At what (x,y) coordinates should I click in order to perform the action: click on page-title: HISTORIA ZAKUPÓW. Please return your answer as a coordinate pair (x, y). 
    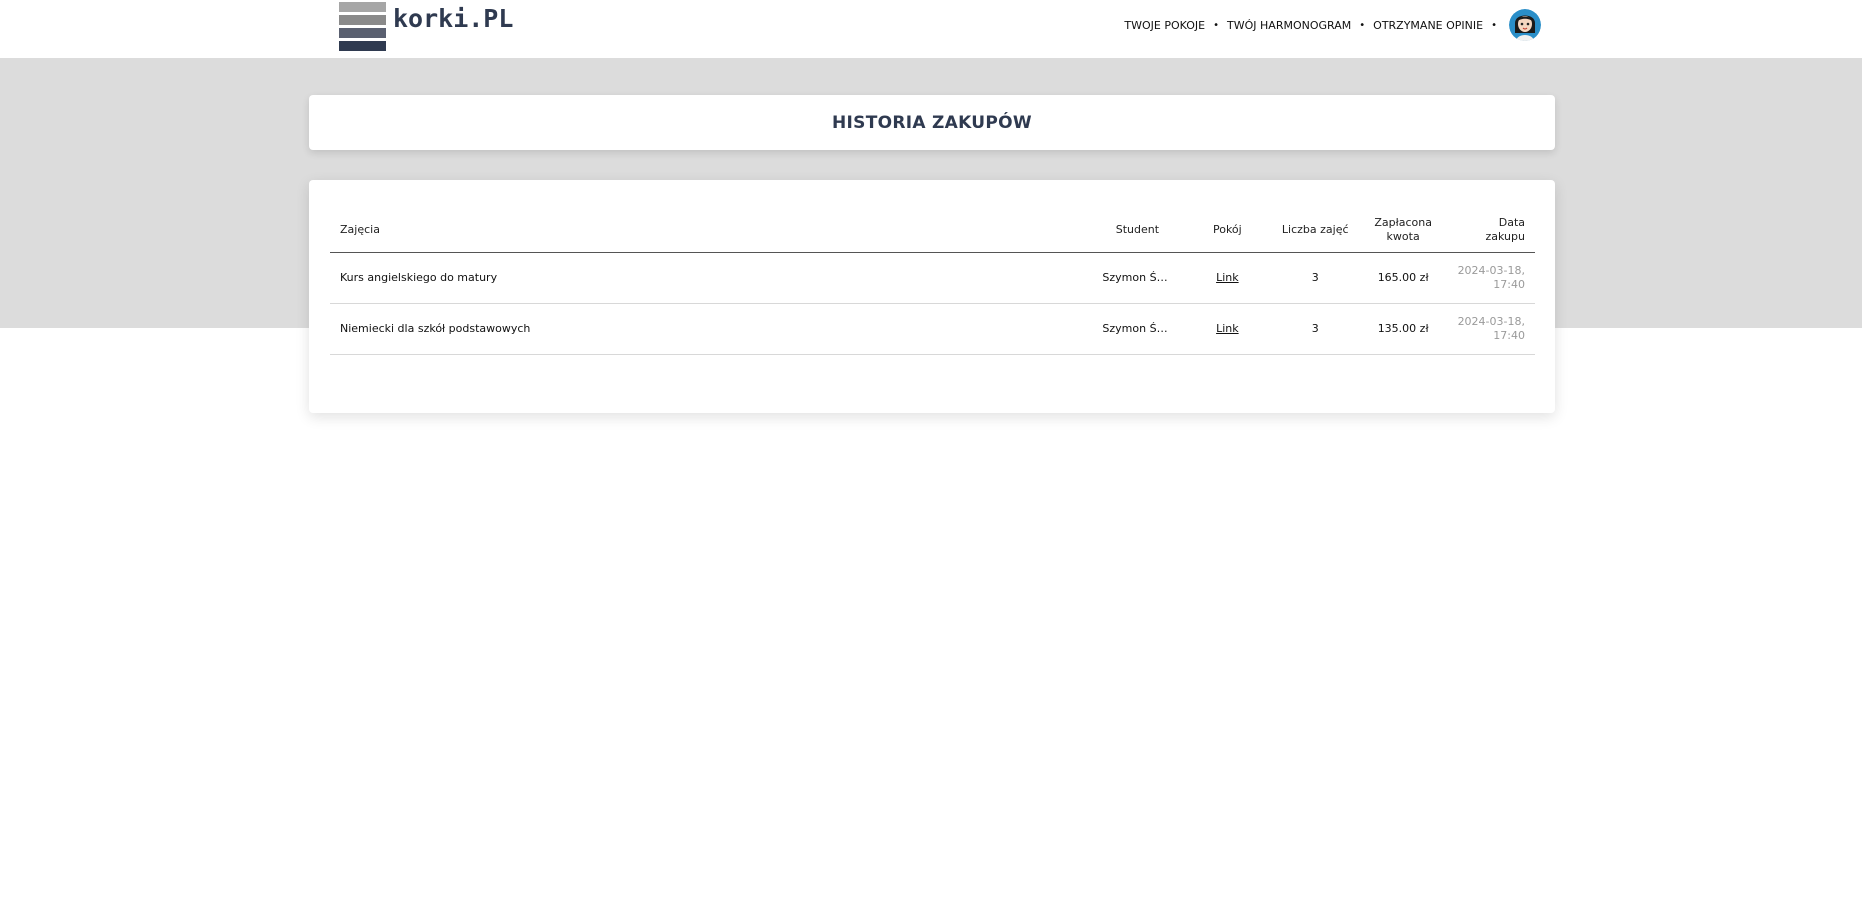
    Looking at the image, I should click on (932, 122).